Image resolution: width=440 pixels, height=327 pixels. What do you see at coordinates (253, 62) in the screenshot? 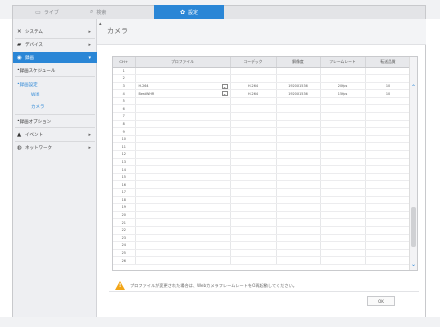
I see `column-header-codec: コーデック` at bounding box center [253, 62].